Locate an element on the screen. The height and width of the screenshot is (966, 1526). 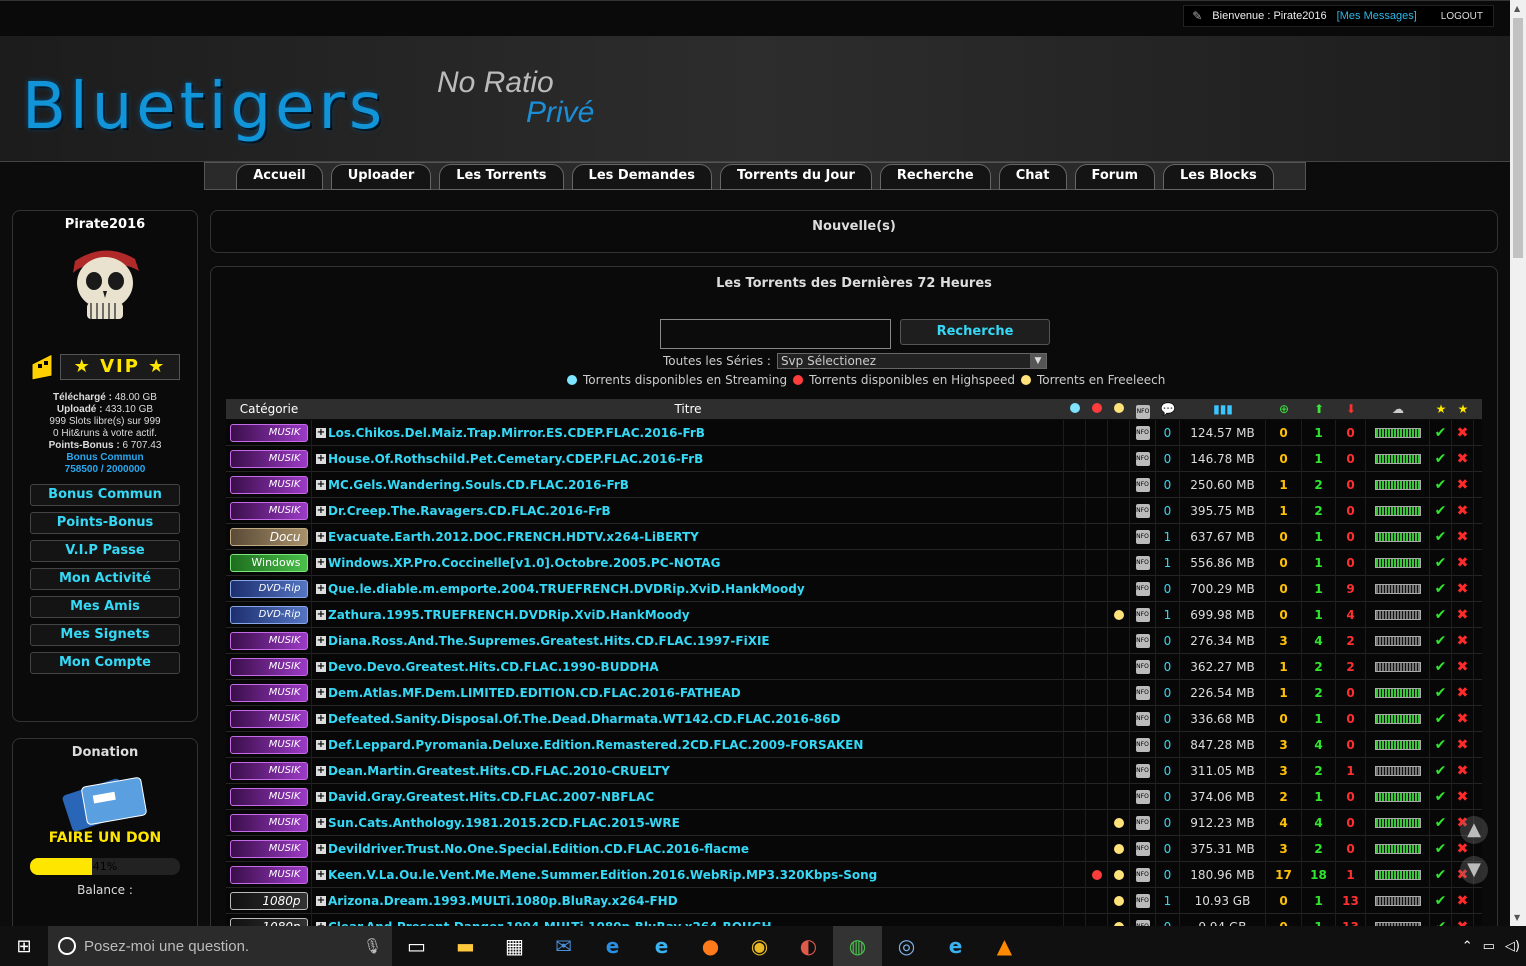
seeders-count: 3 is located at coordinates (1284, 744).